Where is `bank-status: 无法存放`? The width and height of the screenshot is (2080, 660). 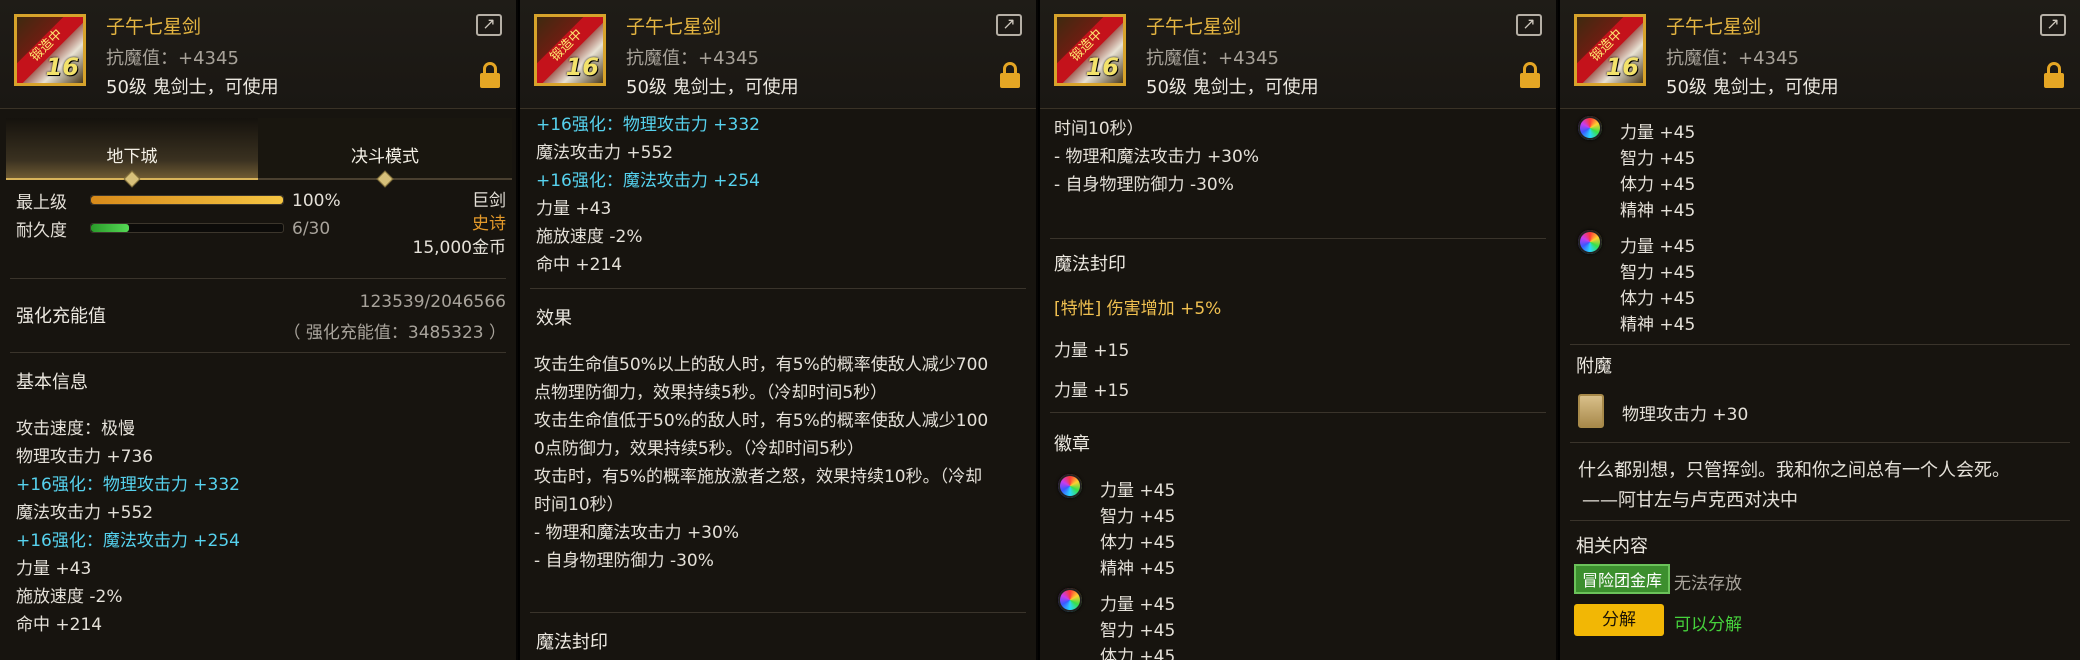
bank-status: 无法存放 is located at coordinates (1708, 584).